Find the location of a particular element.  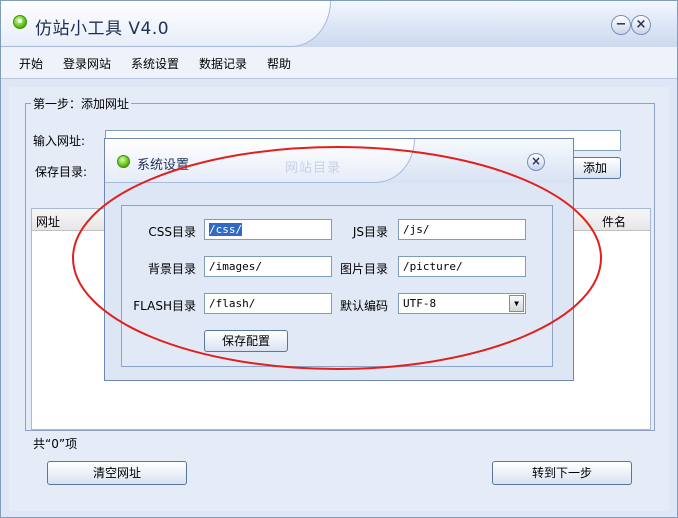

menu-system-settings: 系统设置 is located at coordinates (155, 63).